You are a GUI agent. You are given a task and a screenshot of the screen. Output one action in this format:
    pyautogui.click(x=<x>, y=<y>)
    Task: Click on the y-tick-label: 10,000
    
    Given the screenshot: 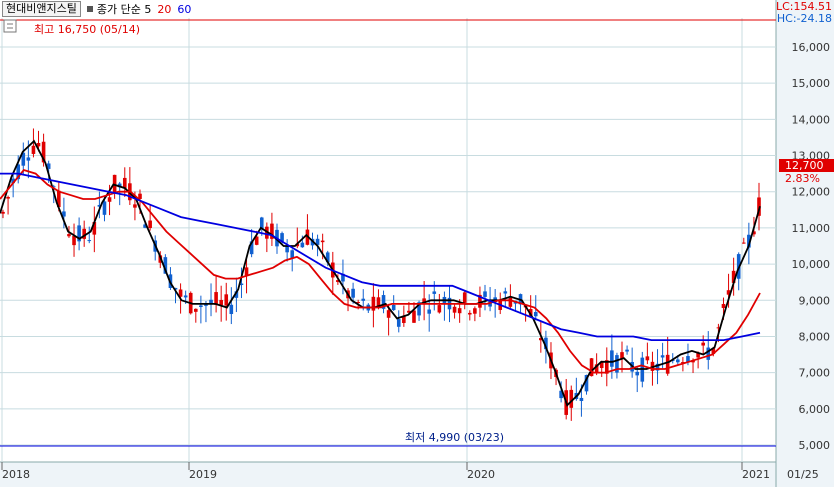 What is the action you would take?
    pyautogui.click(x=811, y=264)
    